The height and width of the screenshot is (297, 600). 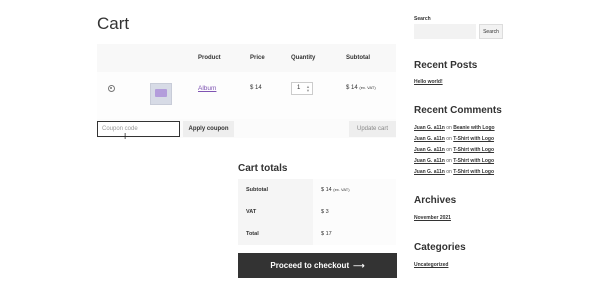 I want to click on coupon-code-input: Coupon code I, so click(x=138, y=131).